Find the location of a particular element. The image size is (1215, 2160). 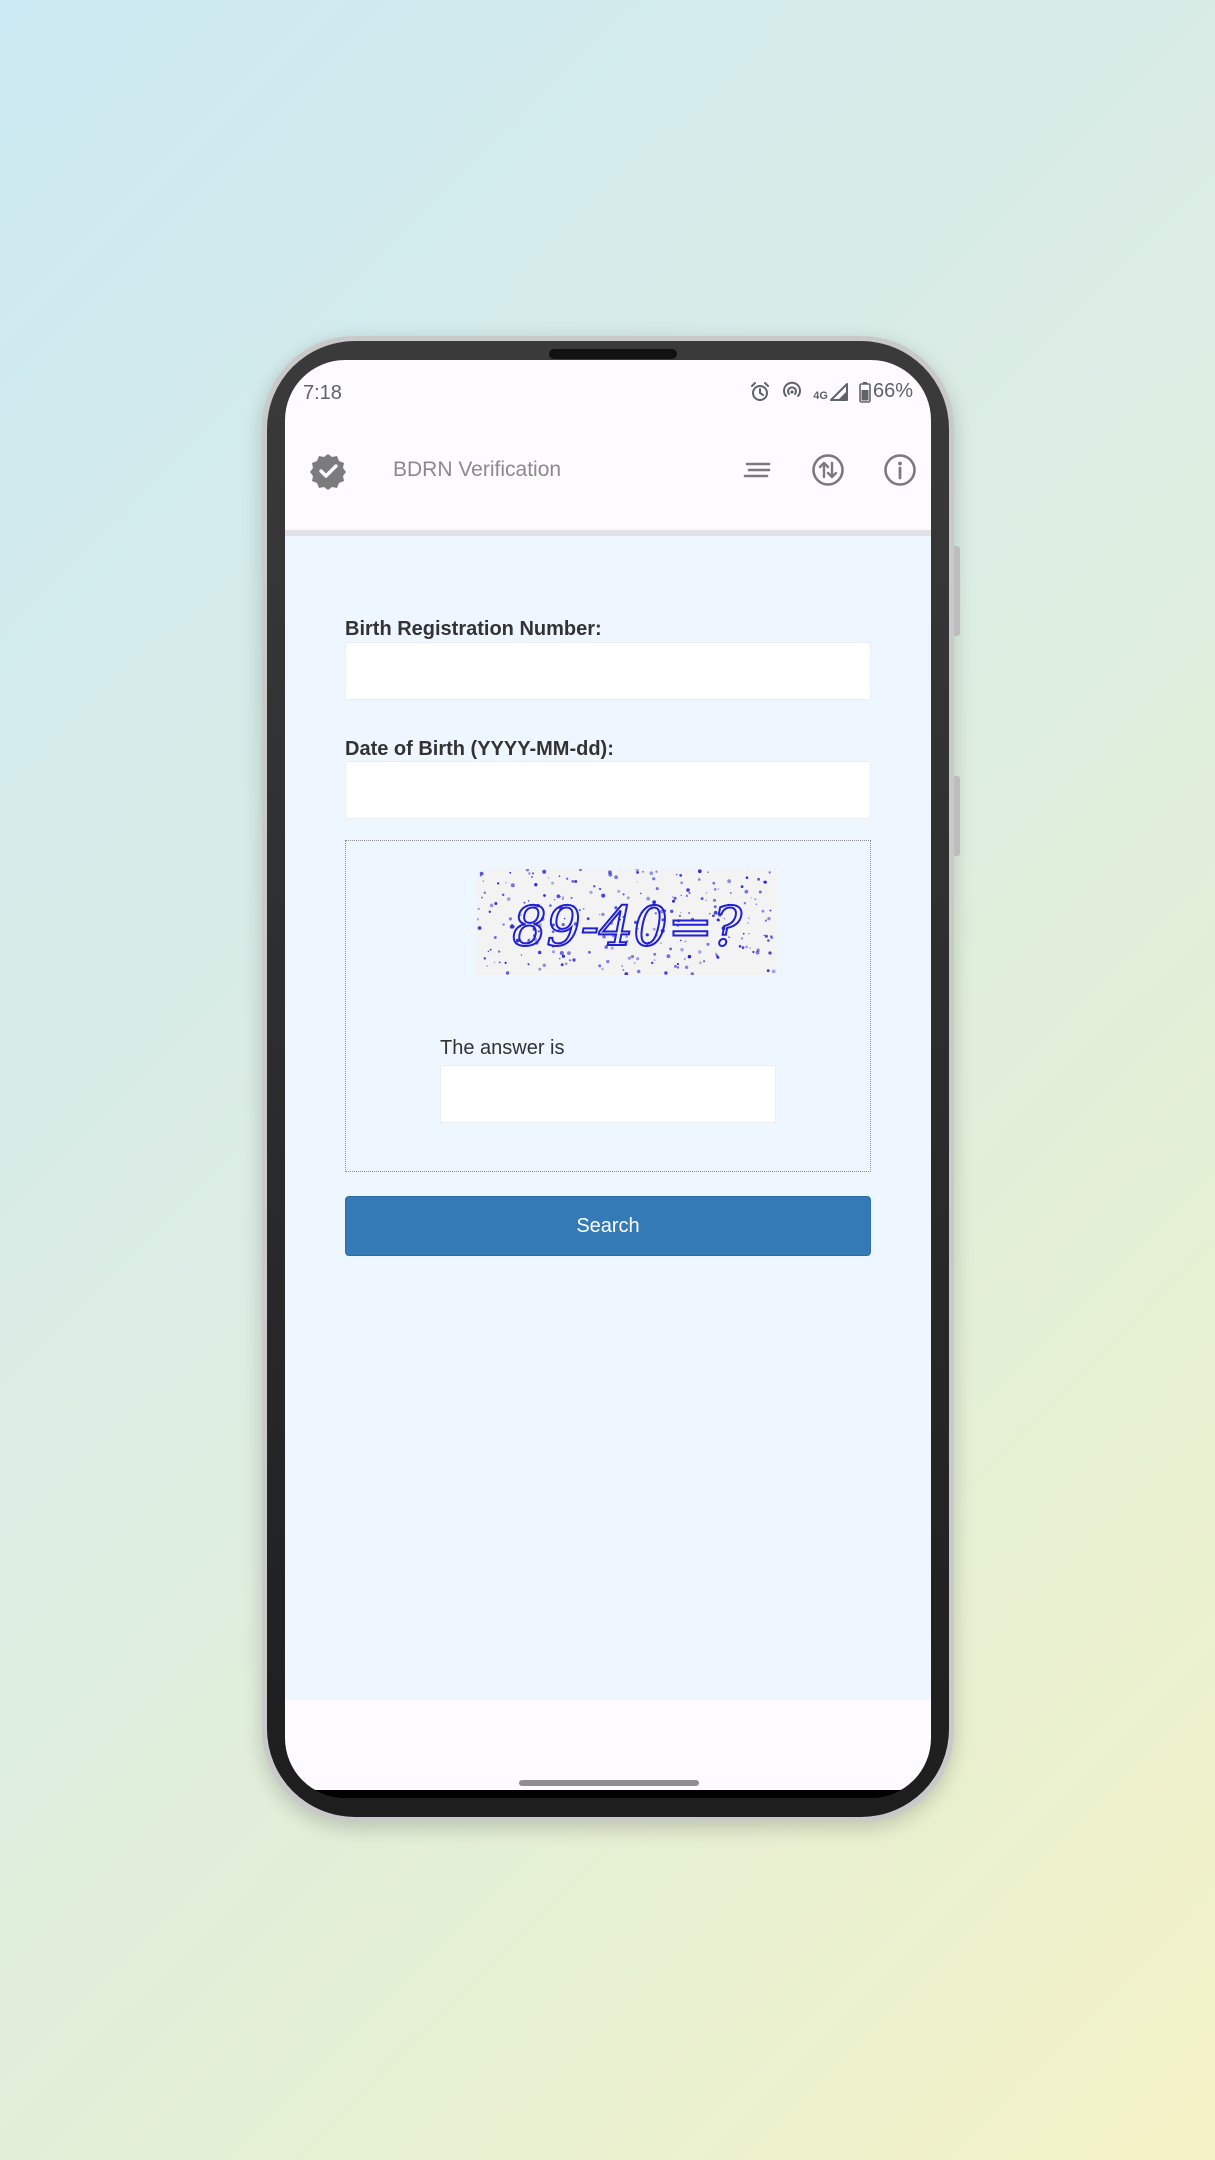

phone-speaker is located at coordinates (613, 354).